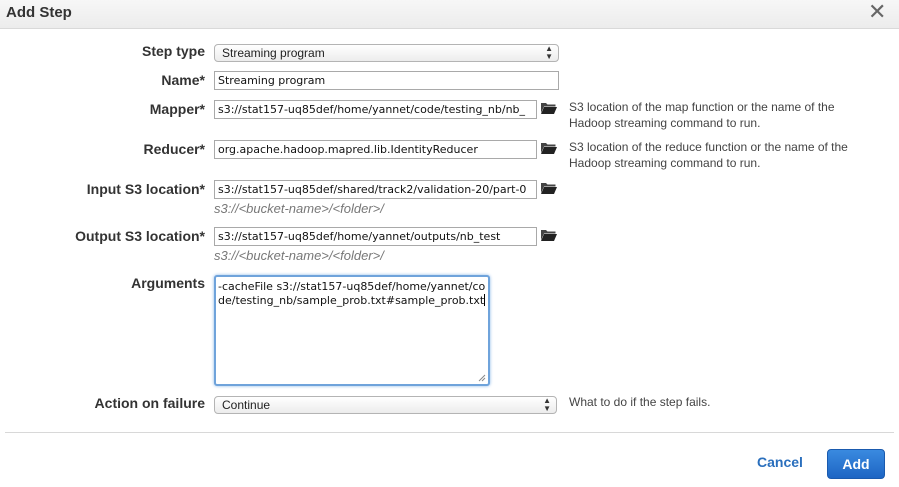 This screenshot has width=899, height=487. What do you see at coordinates (449, 14) in the screenshot?
I see `dialog-titlebar: Add Step ✕` at bounding box center [449, 14].